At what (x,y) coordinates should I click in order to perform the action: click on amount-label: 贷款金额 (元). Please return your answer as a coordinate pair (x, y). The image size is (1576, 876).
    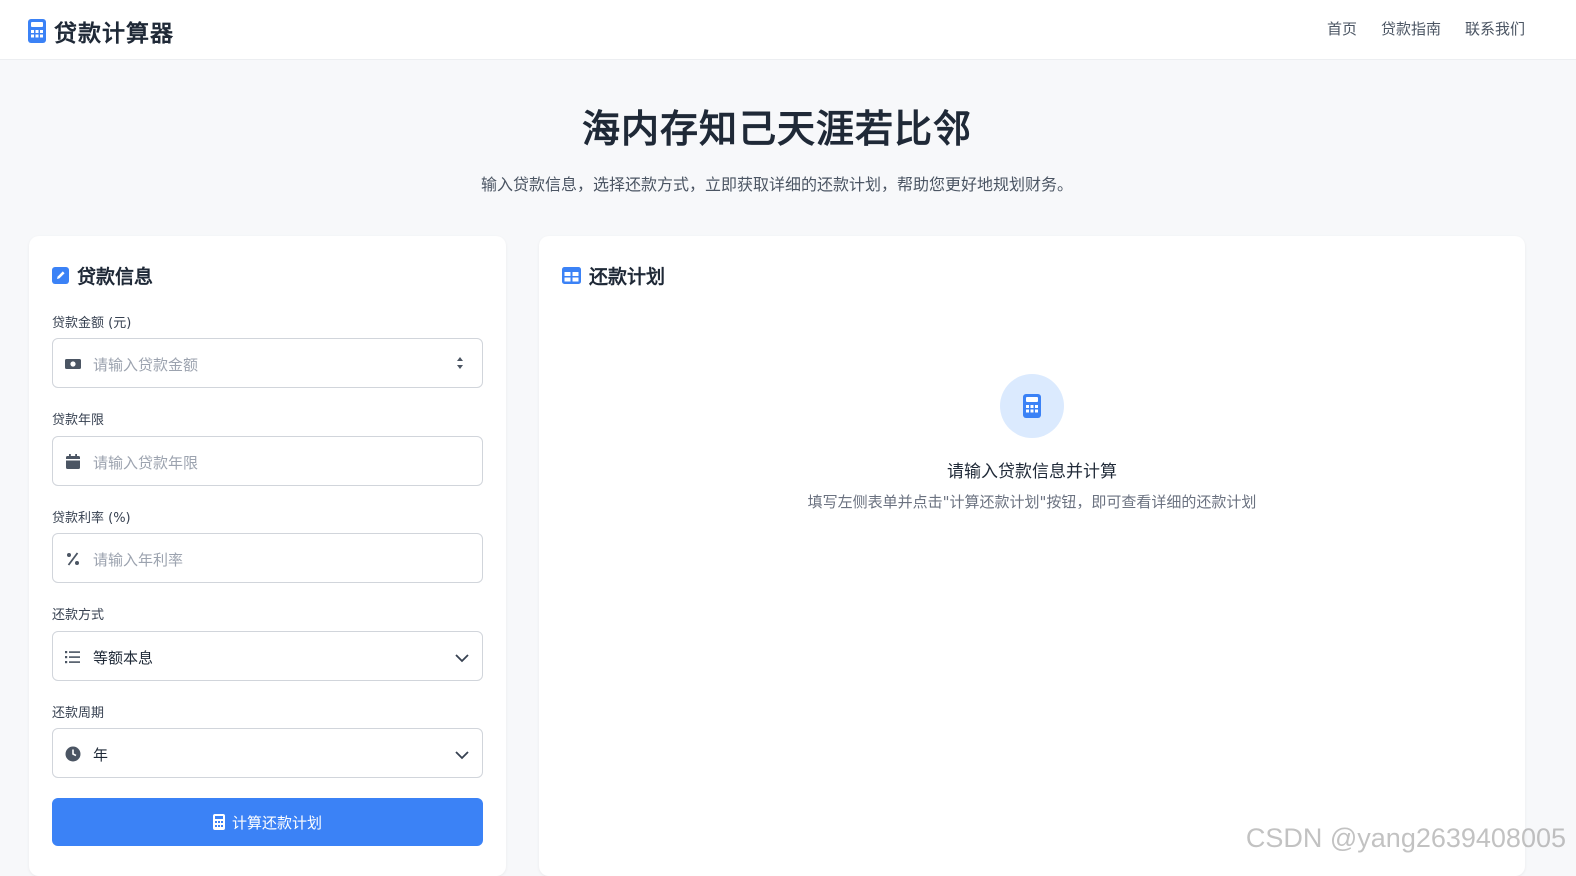
    Looking at the image, I should click on (91, 321).